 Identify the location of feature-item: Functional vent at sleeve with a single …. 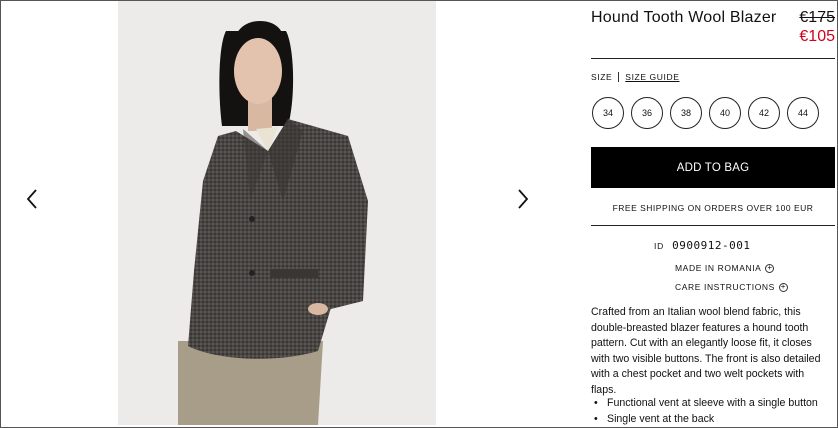
(713, 404).